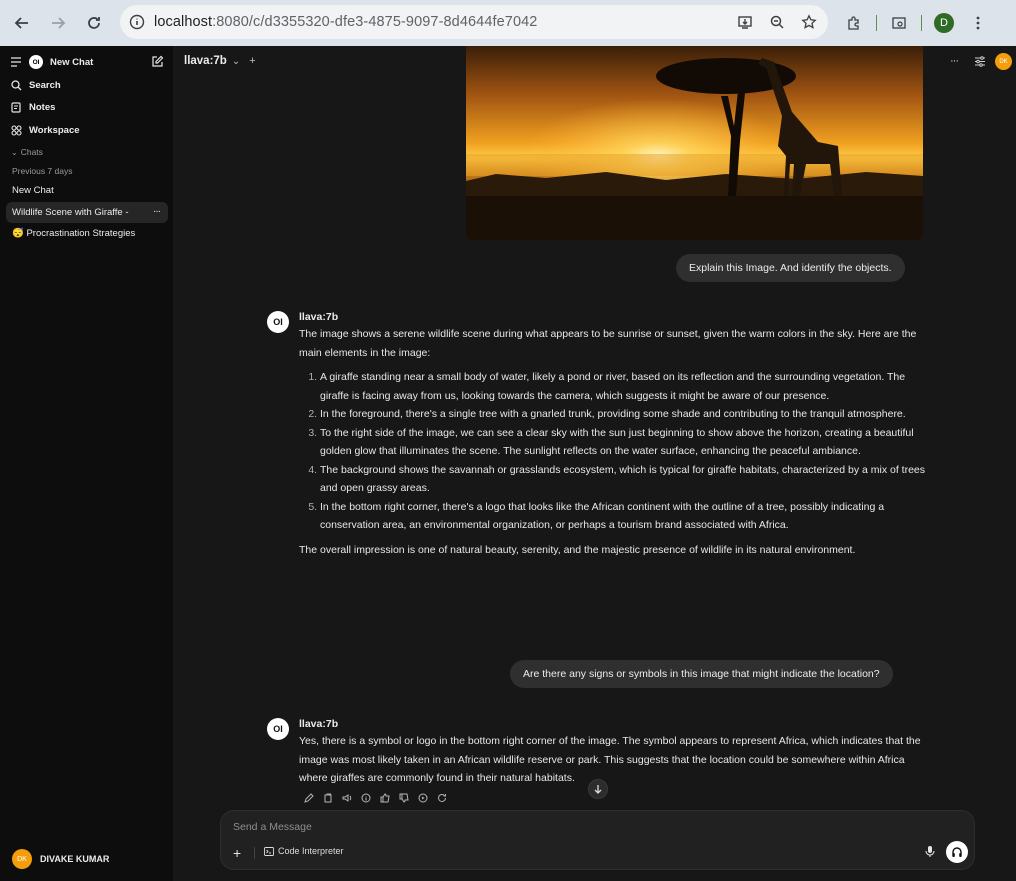 This screenshot has height=881, width=1016. I want to click on thumbs-up-icon, so click(385, 798).